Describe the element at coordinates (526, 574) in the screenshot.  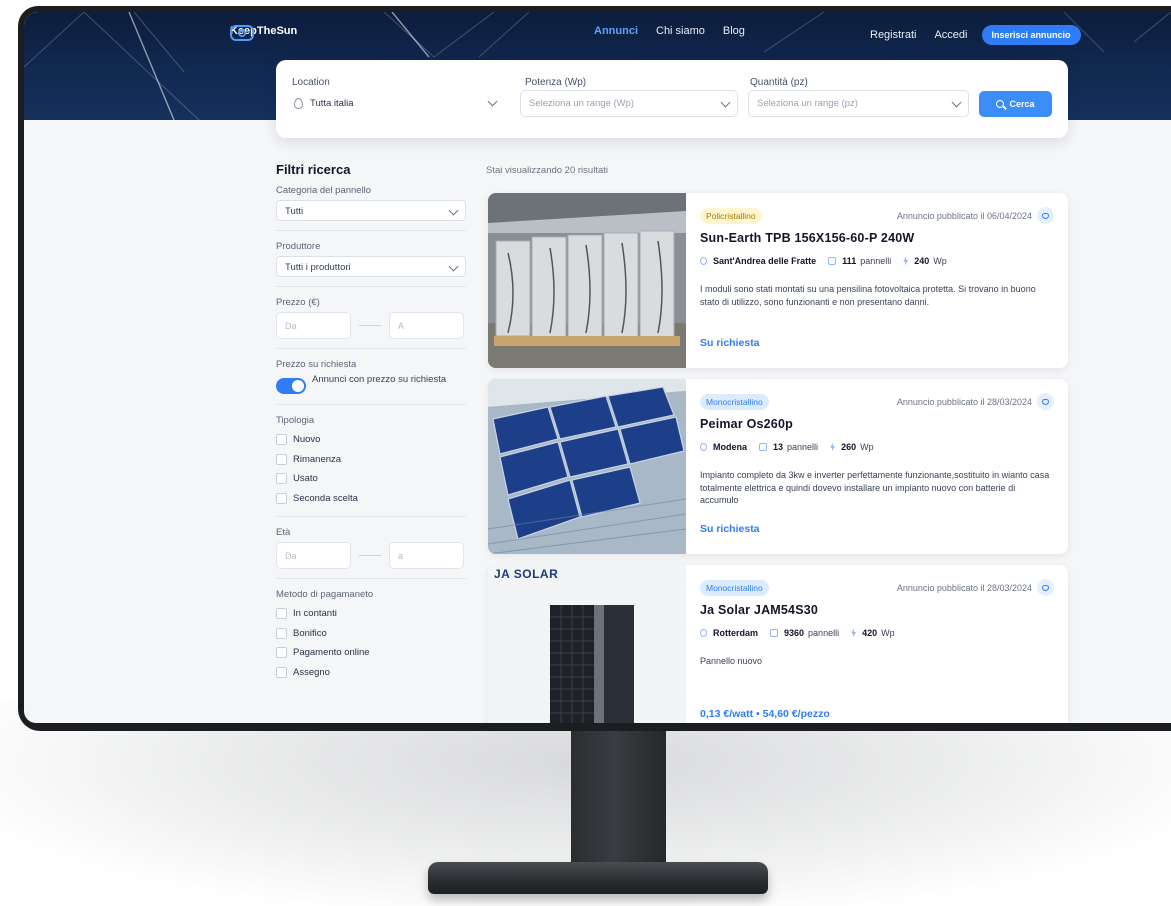
I see `image-brand-text: JA SOLAR` at that location.